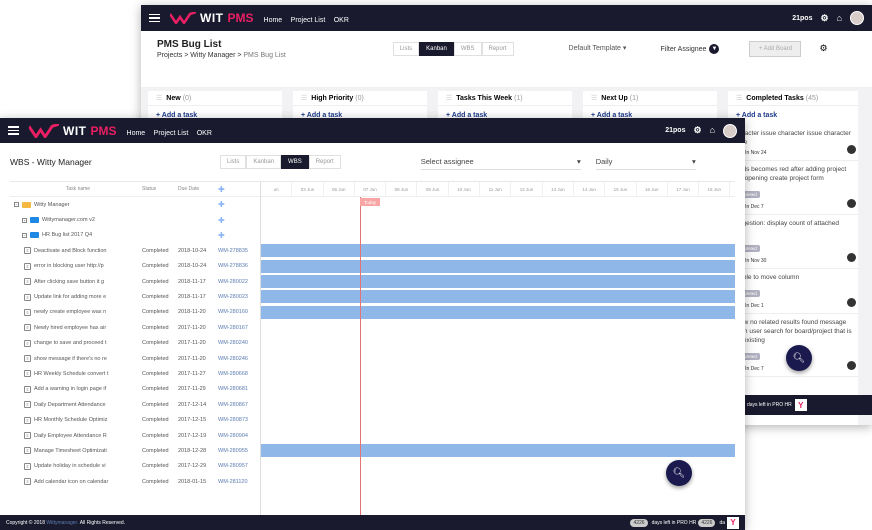 Image resolution: width=872 pixels, height=530 pixels. Describe the element at coordinates (238, 359) in the screenshot. I see `task-id: WM-280246` at that location.